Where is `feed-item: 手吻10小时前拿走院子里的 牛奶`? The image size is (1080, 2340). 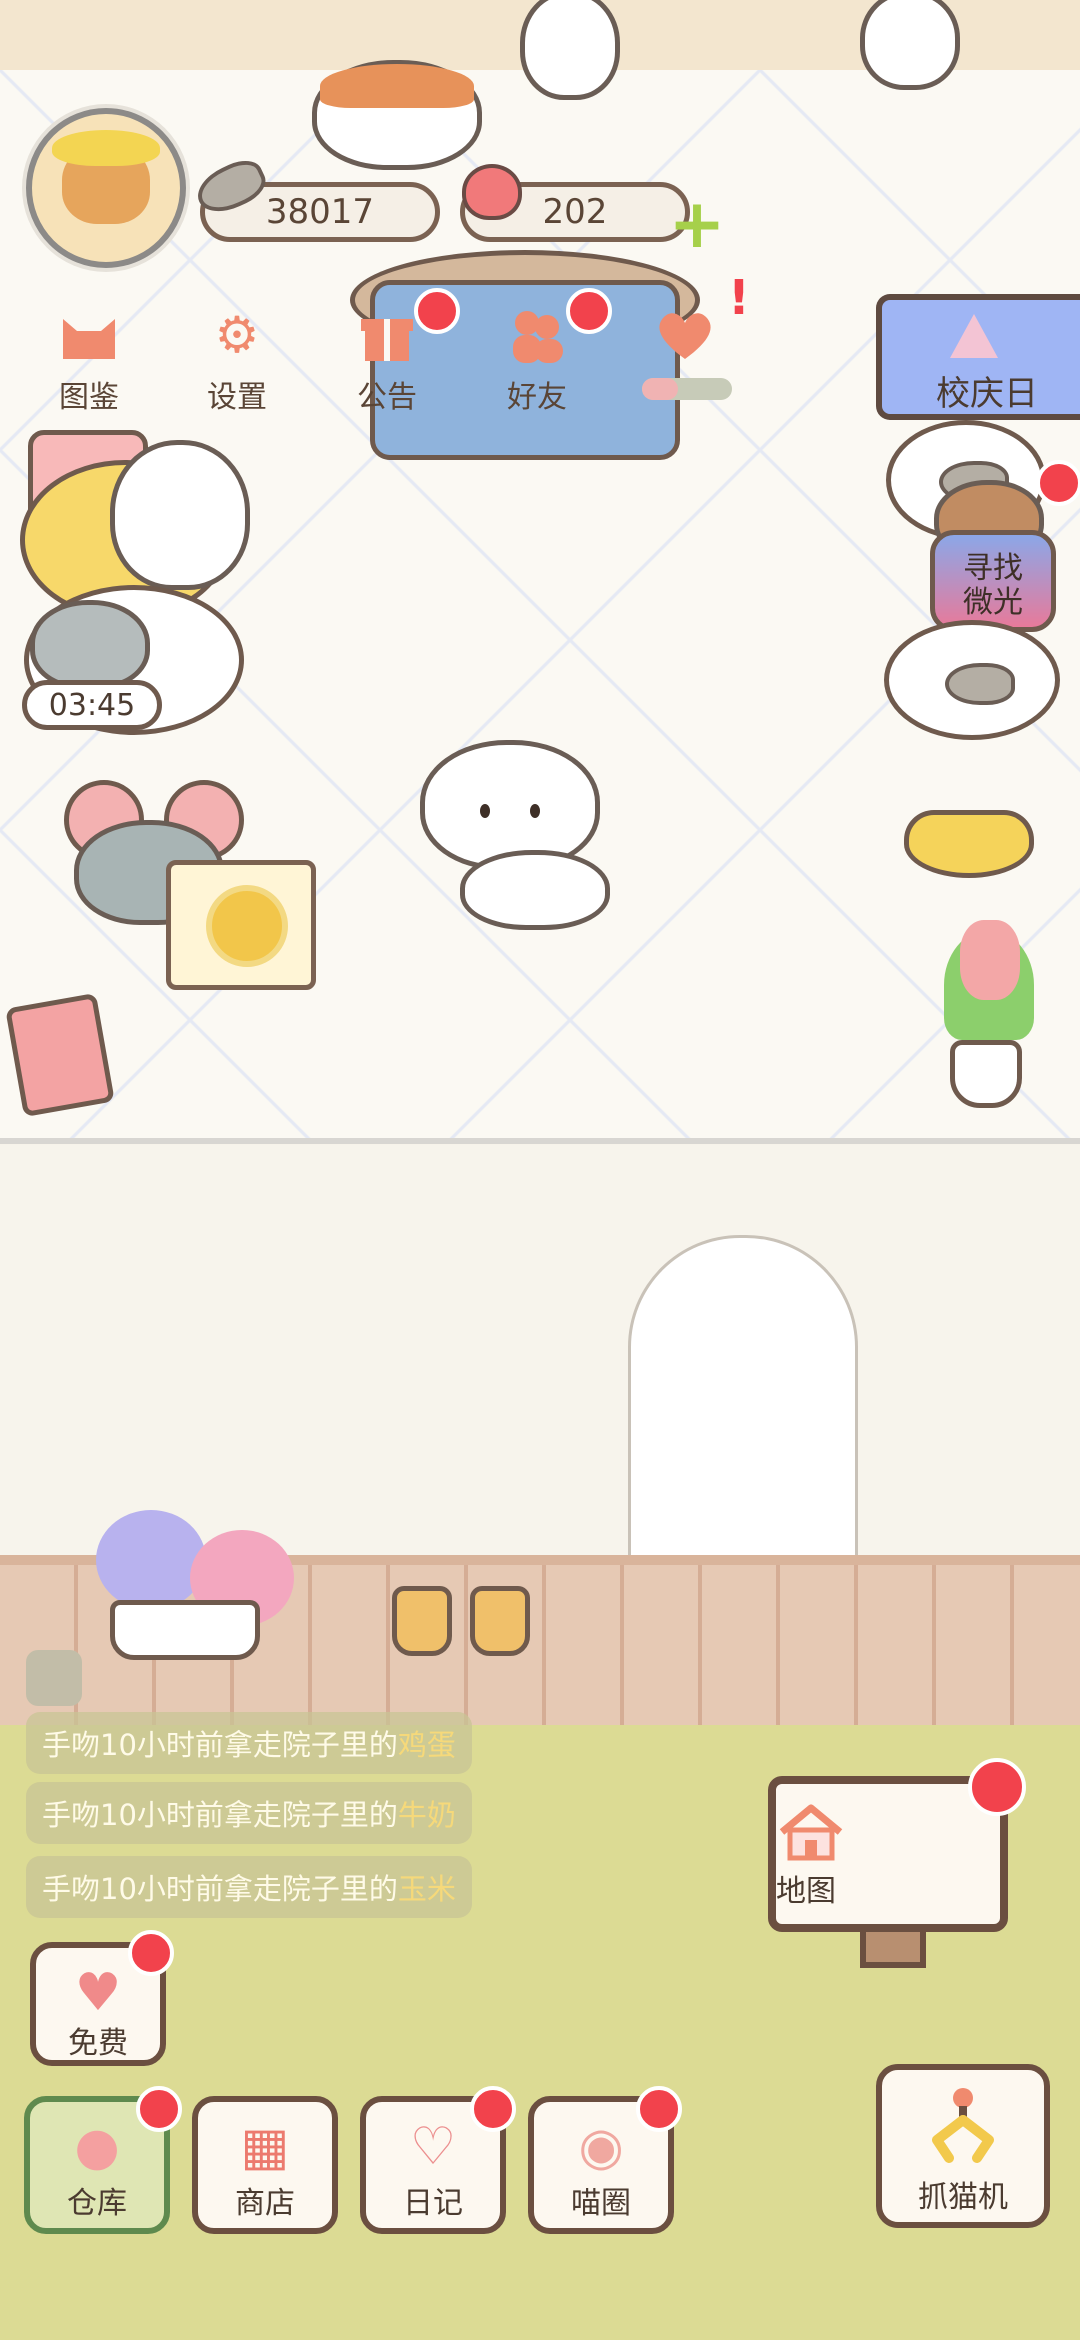 feed-item: 手吻10小时前拿走院子里的 牛奶 is located at coordinates (249, 1813).